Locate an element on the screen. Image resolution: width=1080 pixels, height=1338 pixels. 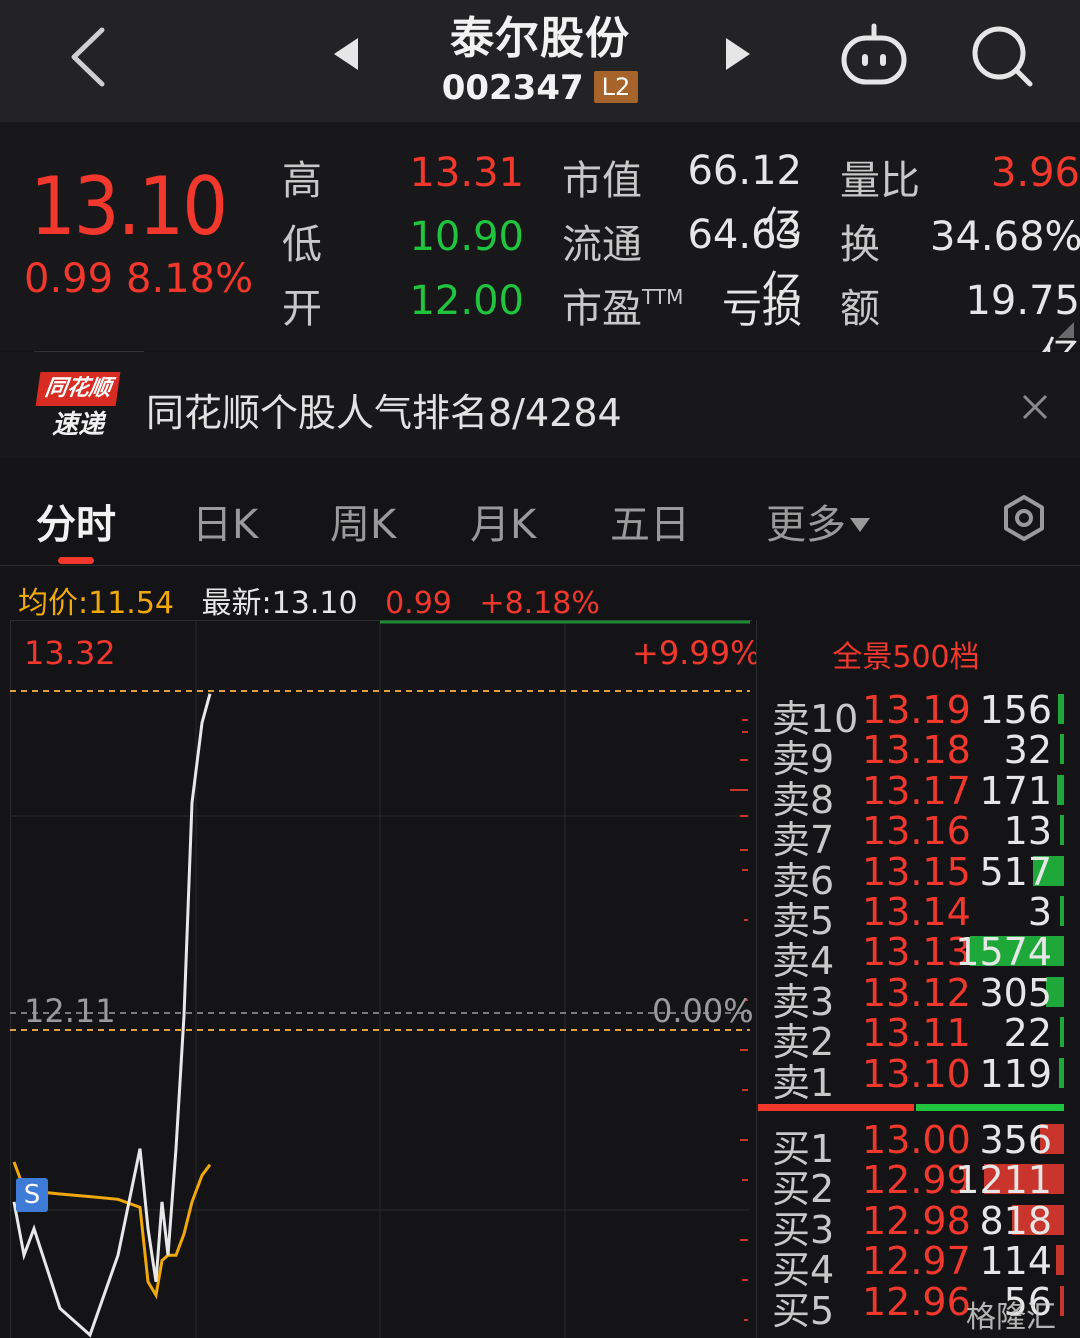
ask-row: 卖5 13.14 3 is located at coordinates (922, 916).